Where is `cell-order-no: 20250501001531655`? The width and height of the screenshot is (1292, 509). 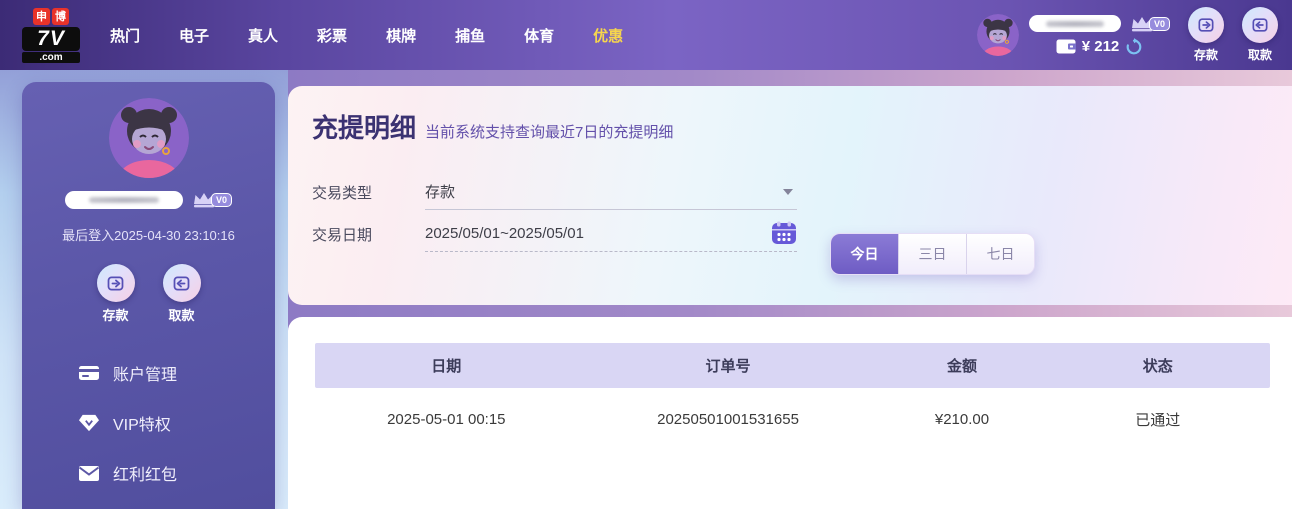 cell-order-no: 20250501001531655 is located at coordinates (728, 419).